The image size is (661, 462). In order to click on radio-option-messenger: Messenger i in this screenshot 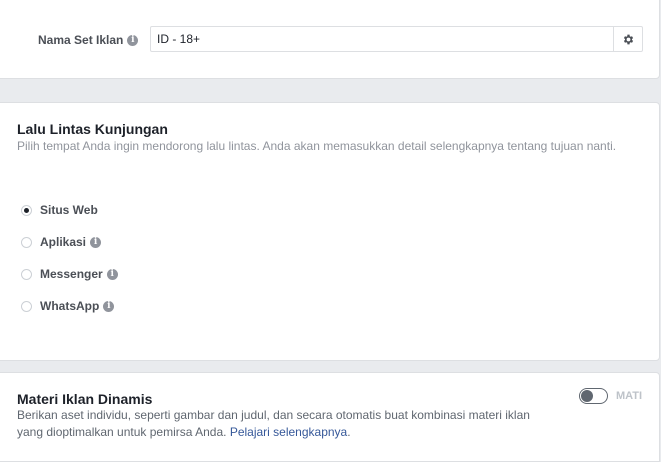, I will do `click(69, 274)`.